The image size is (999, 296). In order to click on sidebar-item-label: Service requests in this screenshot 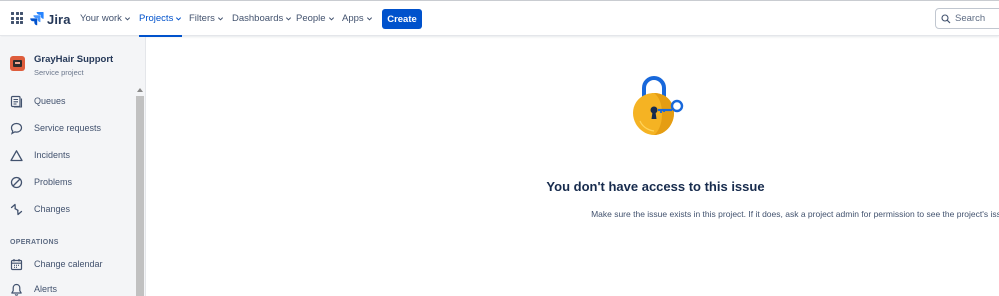, I will do `click(68, 128)`.